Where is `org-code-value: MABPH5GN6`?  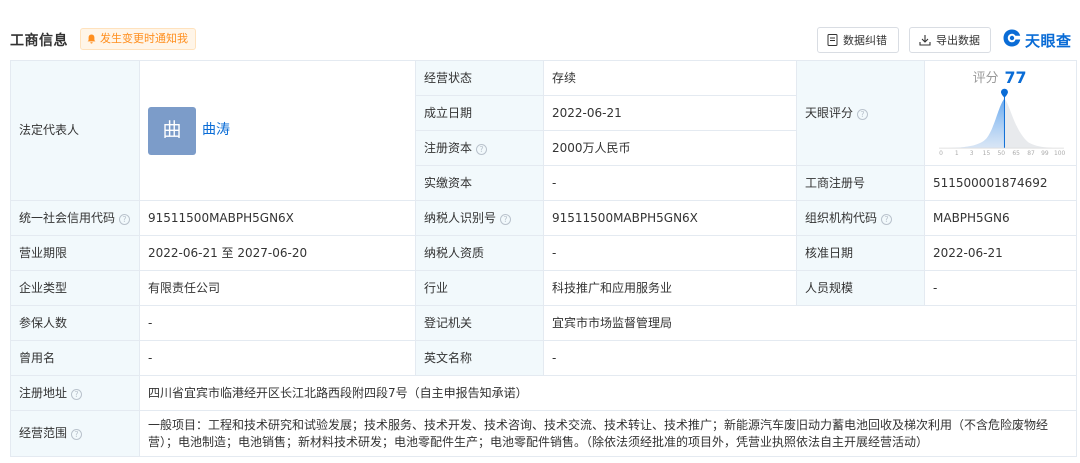
org-code-value: MABPH5GN6 is located at coordinates (1000, 218).